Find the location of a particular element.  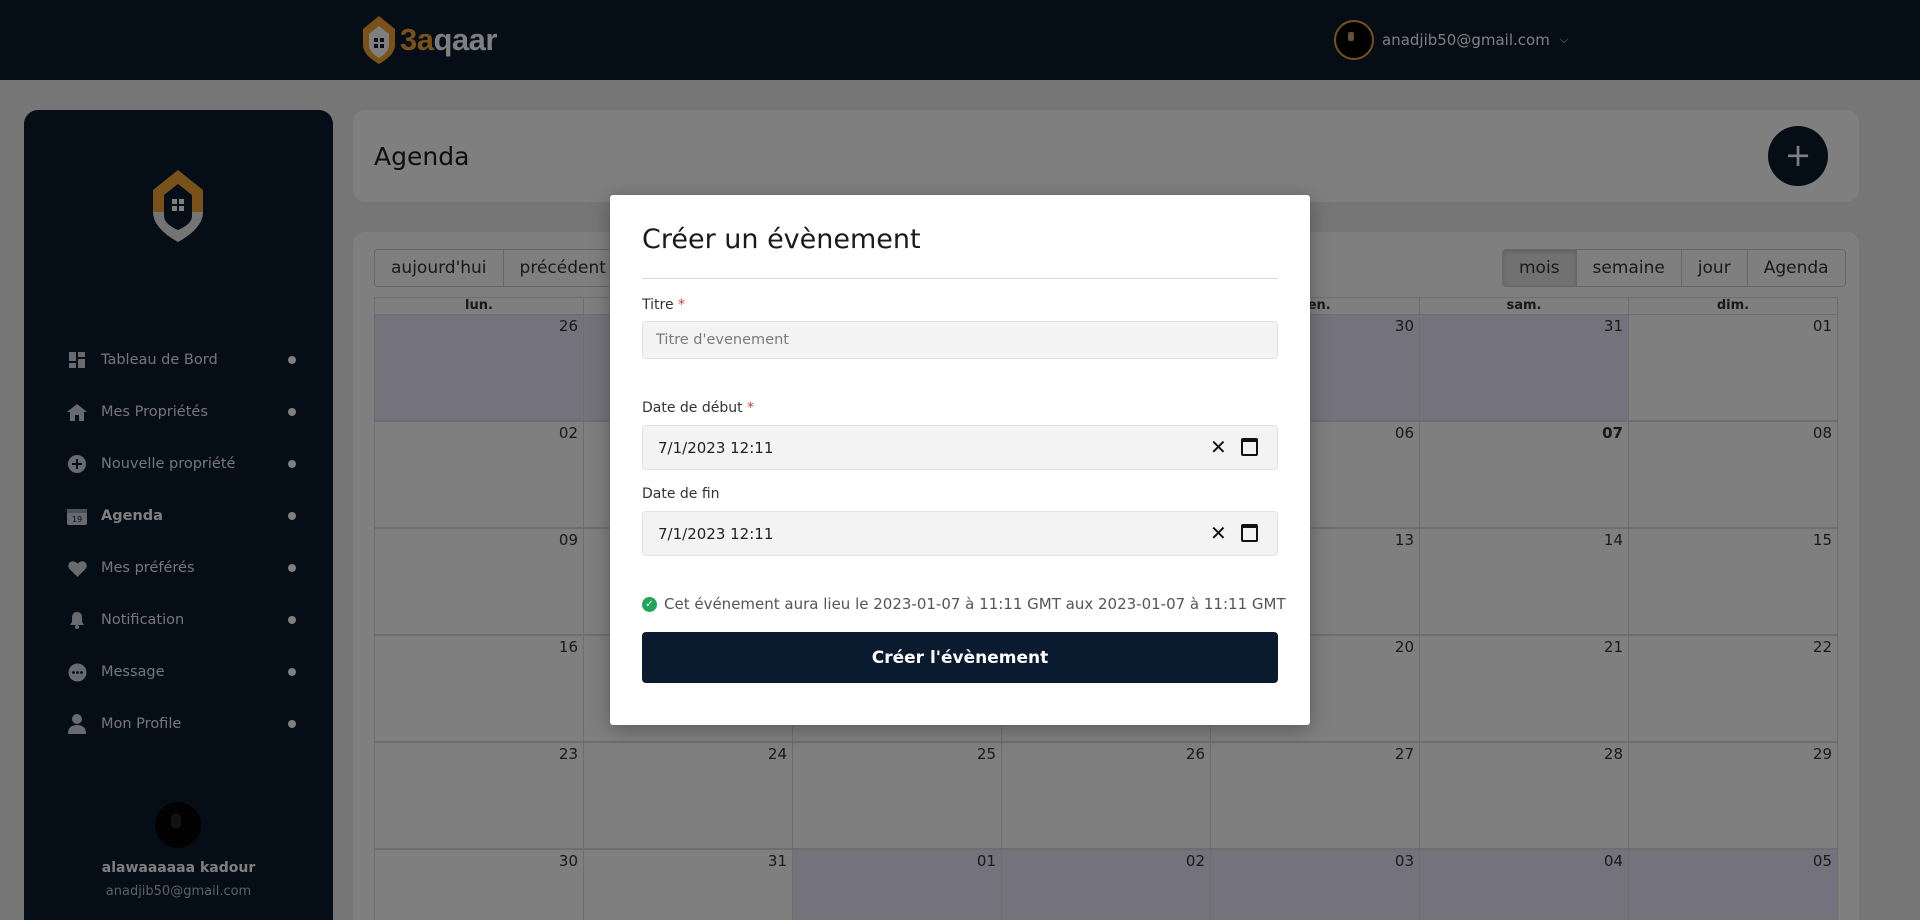

end-date-value: 7/1/2023 12:11 is located at coordinates (716, 534).